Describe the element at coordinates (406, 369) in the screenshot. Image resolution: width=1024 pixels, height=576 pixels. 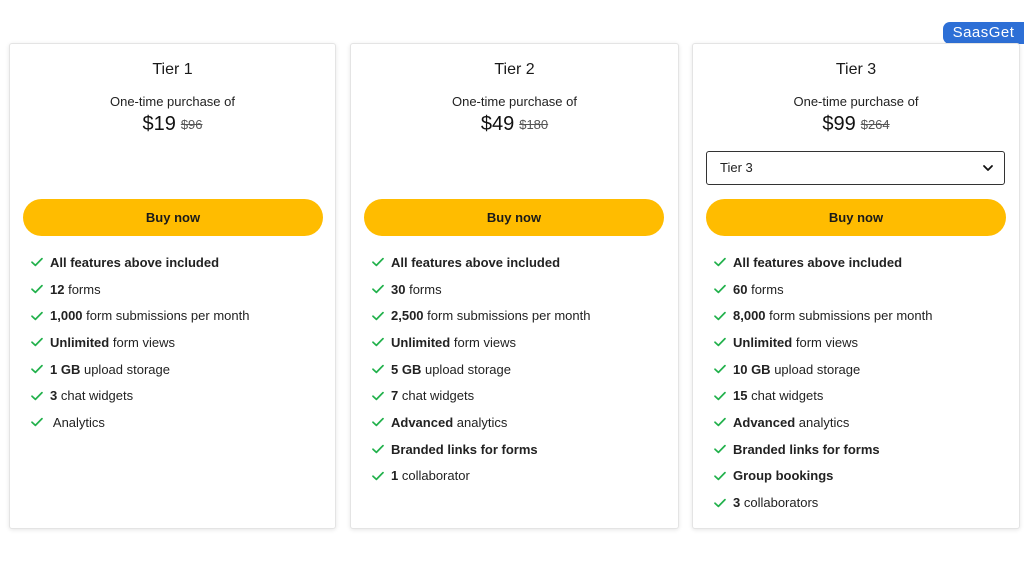
I see `feature-highlight: 5 GB` at that location.